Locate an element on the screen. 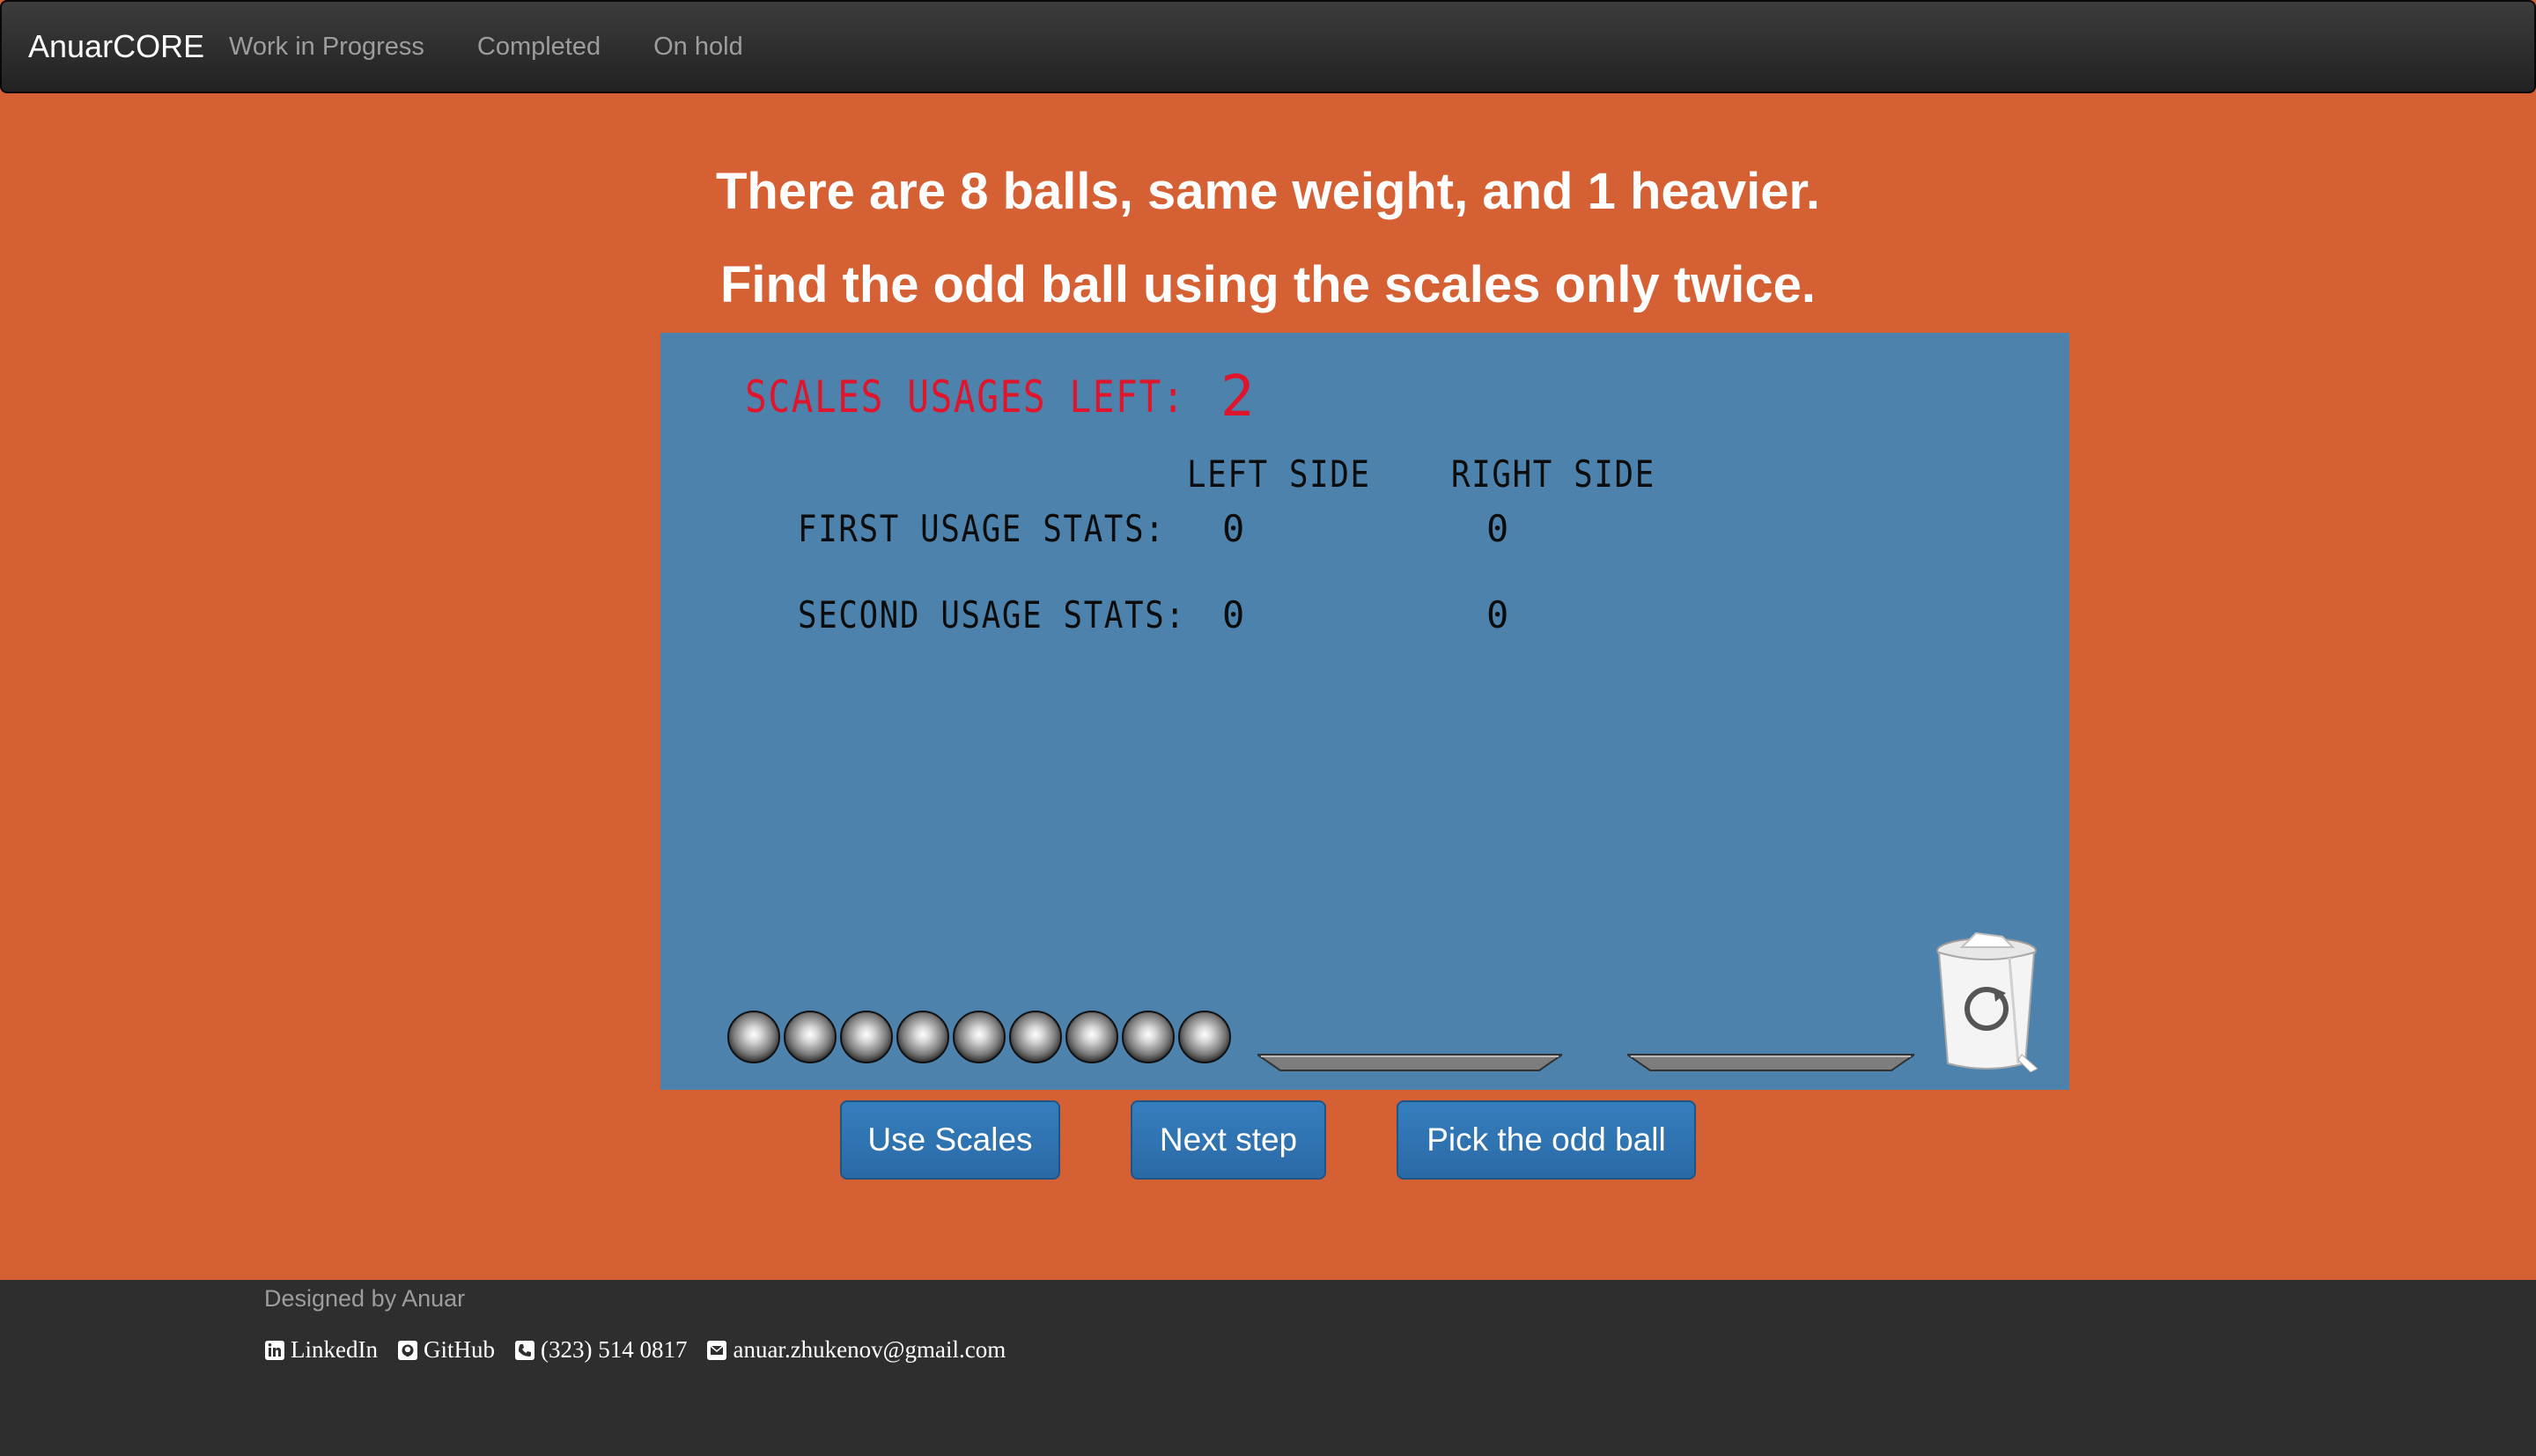 The image size is (2536, 1456). pick-odd-ball-button: Pick the odd ball is located at coordinates (1546, 1140).